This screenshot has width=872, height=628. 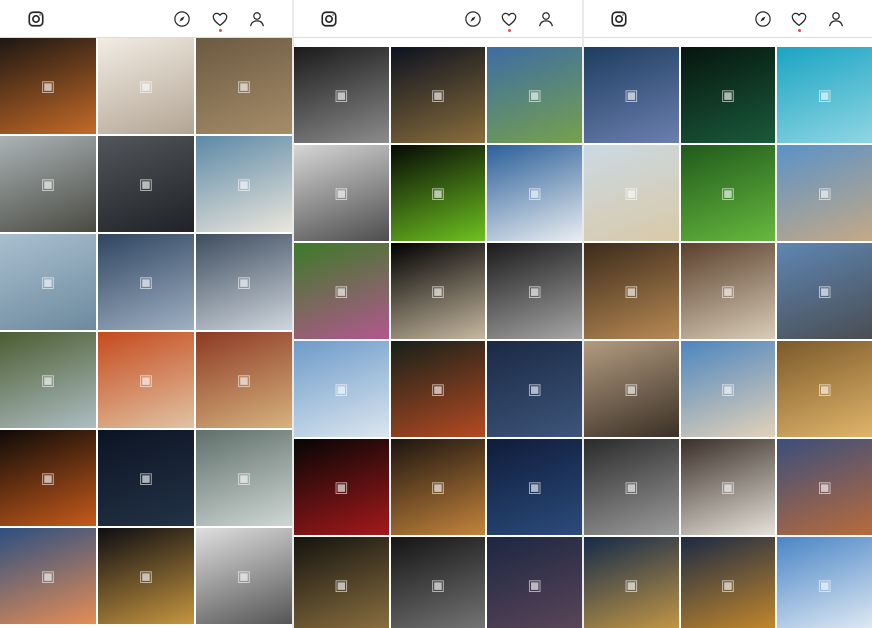 What do you see at coordinates (48, 576) in the screenshot?
I see `photo-tile-harbor-sunset: ▣` at bounding box center [48, 576].